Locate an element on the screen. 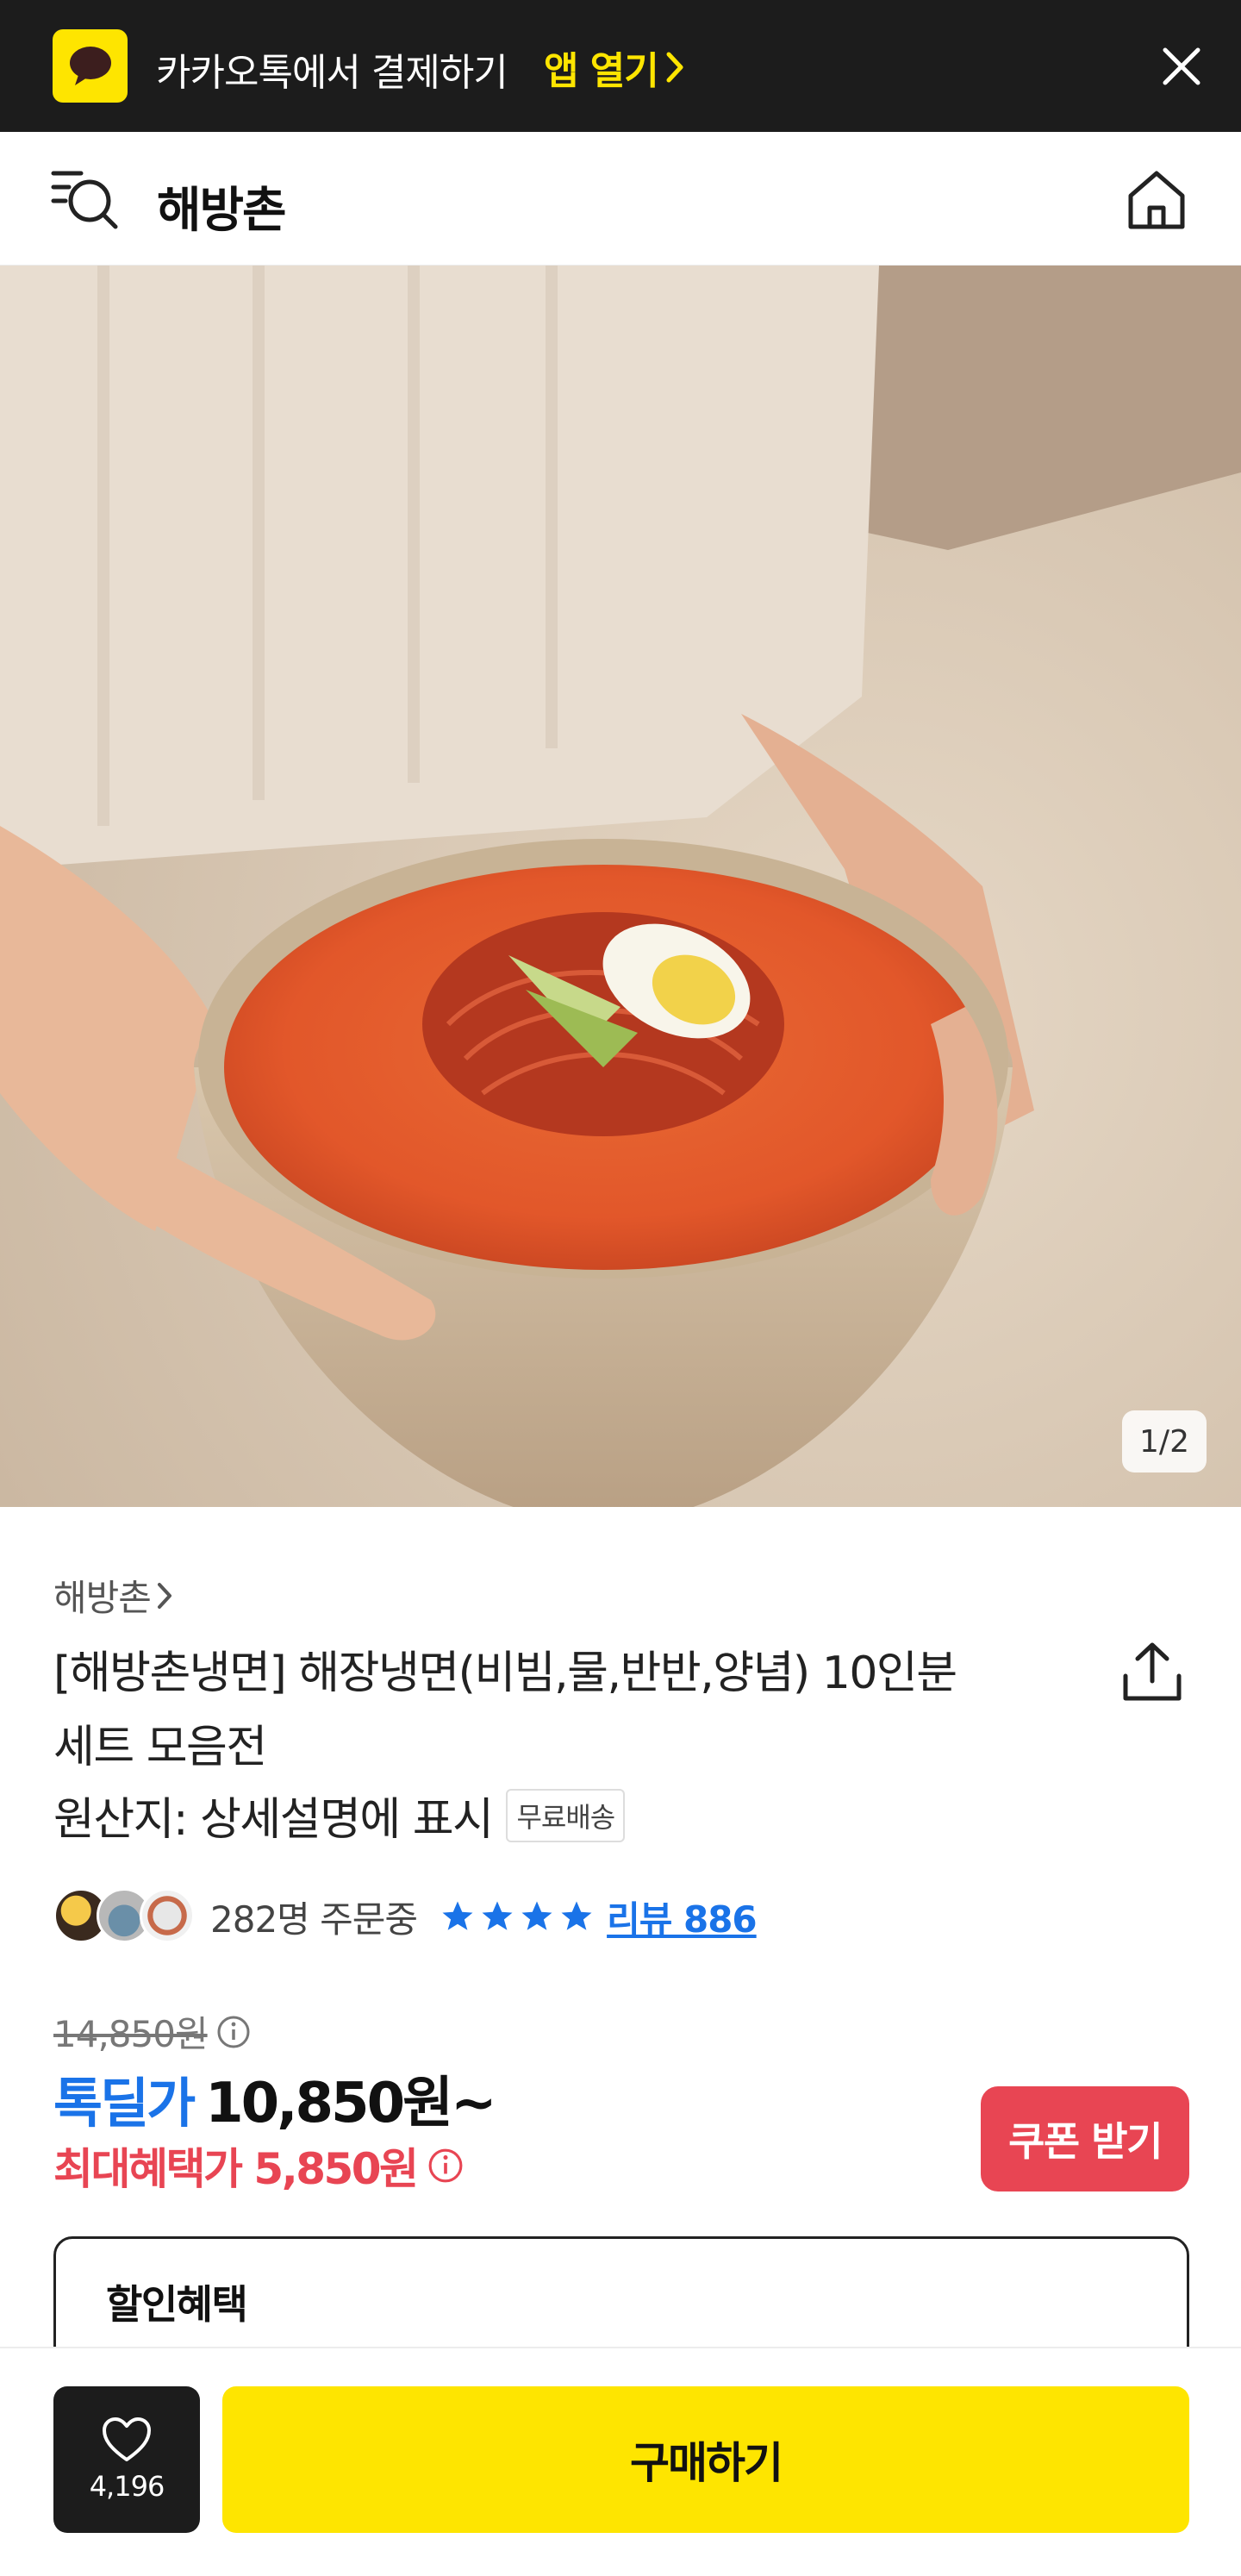 The image size is (1241, 2576). discount-title: 할인혜택 is located at coordinates (177, 2304).